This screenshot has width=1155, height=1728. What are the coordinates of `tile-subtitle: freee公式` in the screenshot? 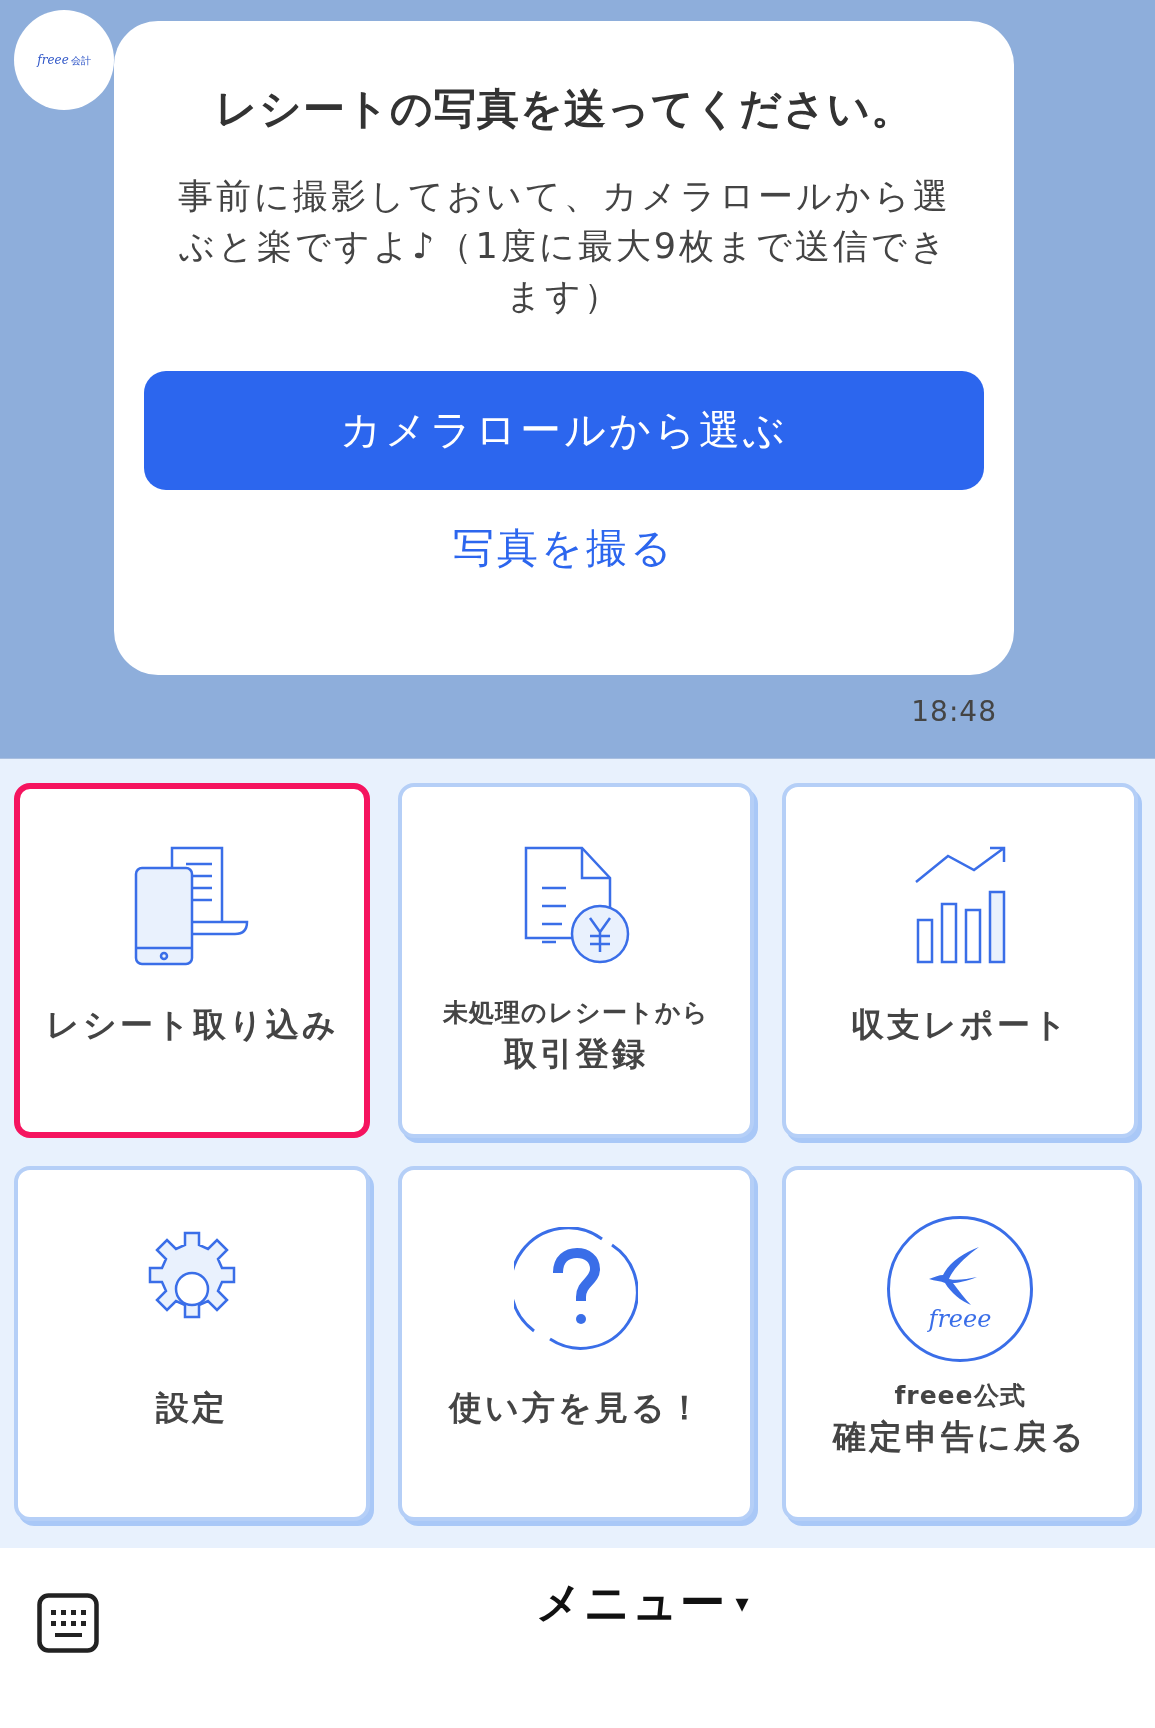 It's located at (960, 1395).